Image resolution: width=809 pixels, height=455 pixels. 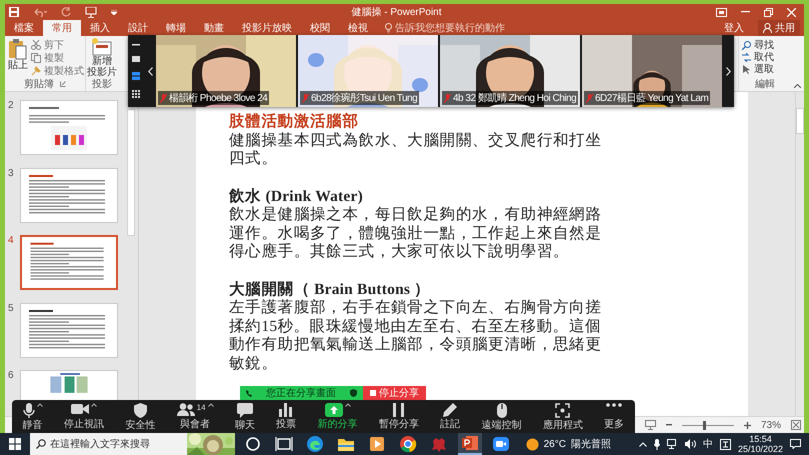 What do you see at coordinates (100, 28) in the screenshot?
I see `ribbon-tab: 插入` at bounding box center [100, 28].